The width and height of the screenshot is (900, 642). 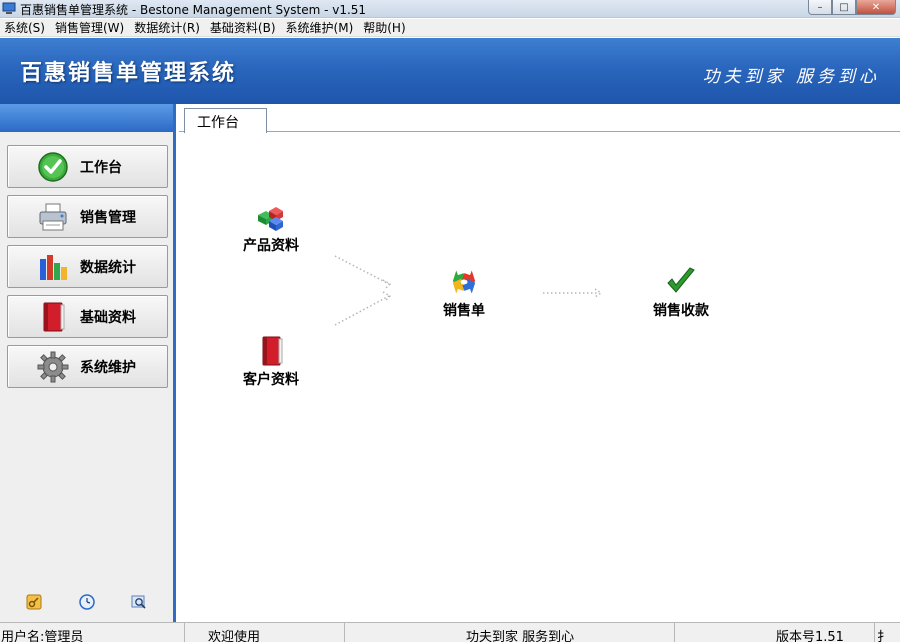 I want to click on bar-chart-icon, so click(x=53, y=267).